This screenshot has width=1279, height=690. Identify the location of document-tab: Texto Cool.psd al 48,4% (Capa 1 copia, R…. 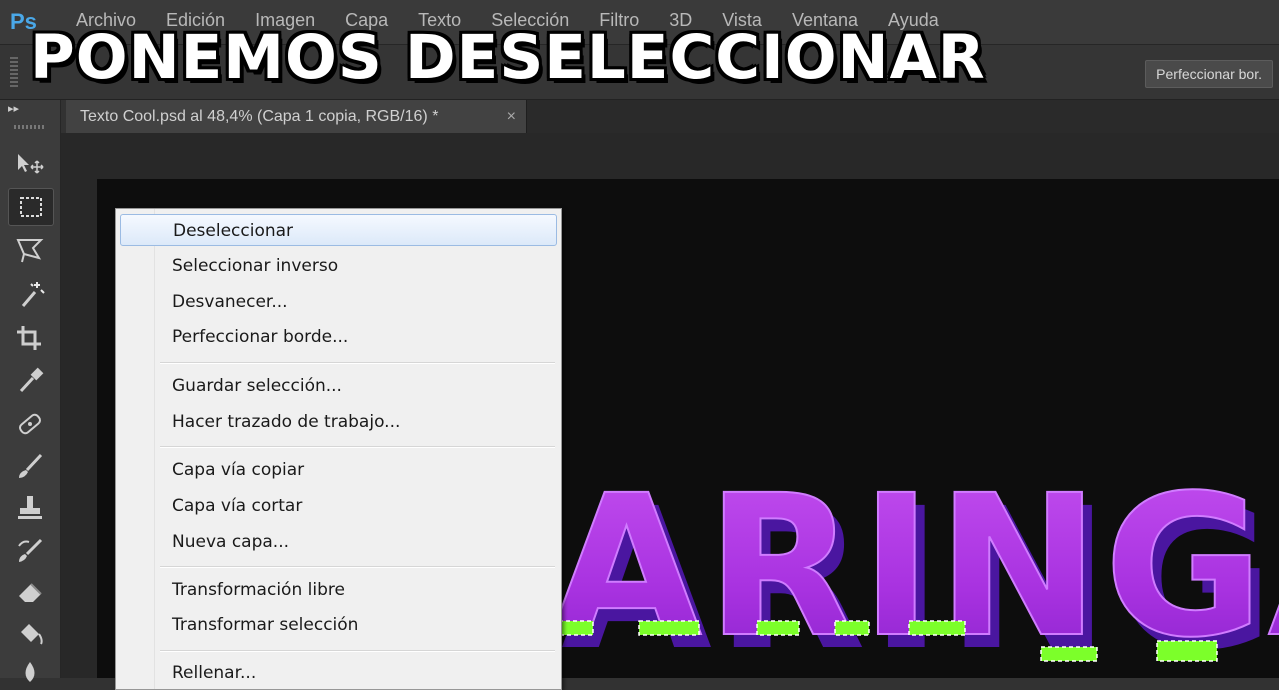
(296, 116).